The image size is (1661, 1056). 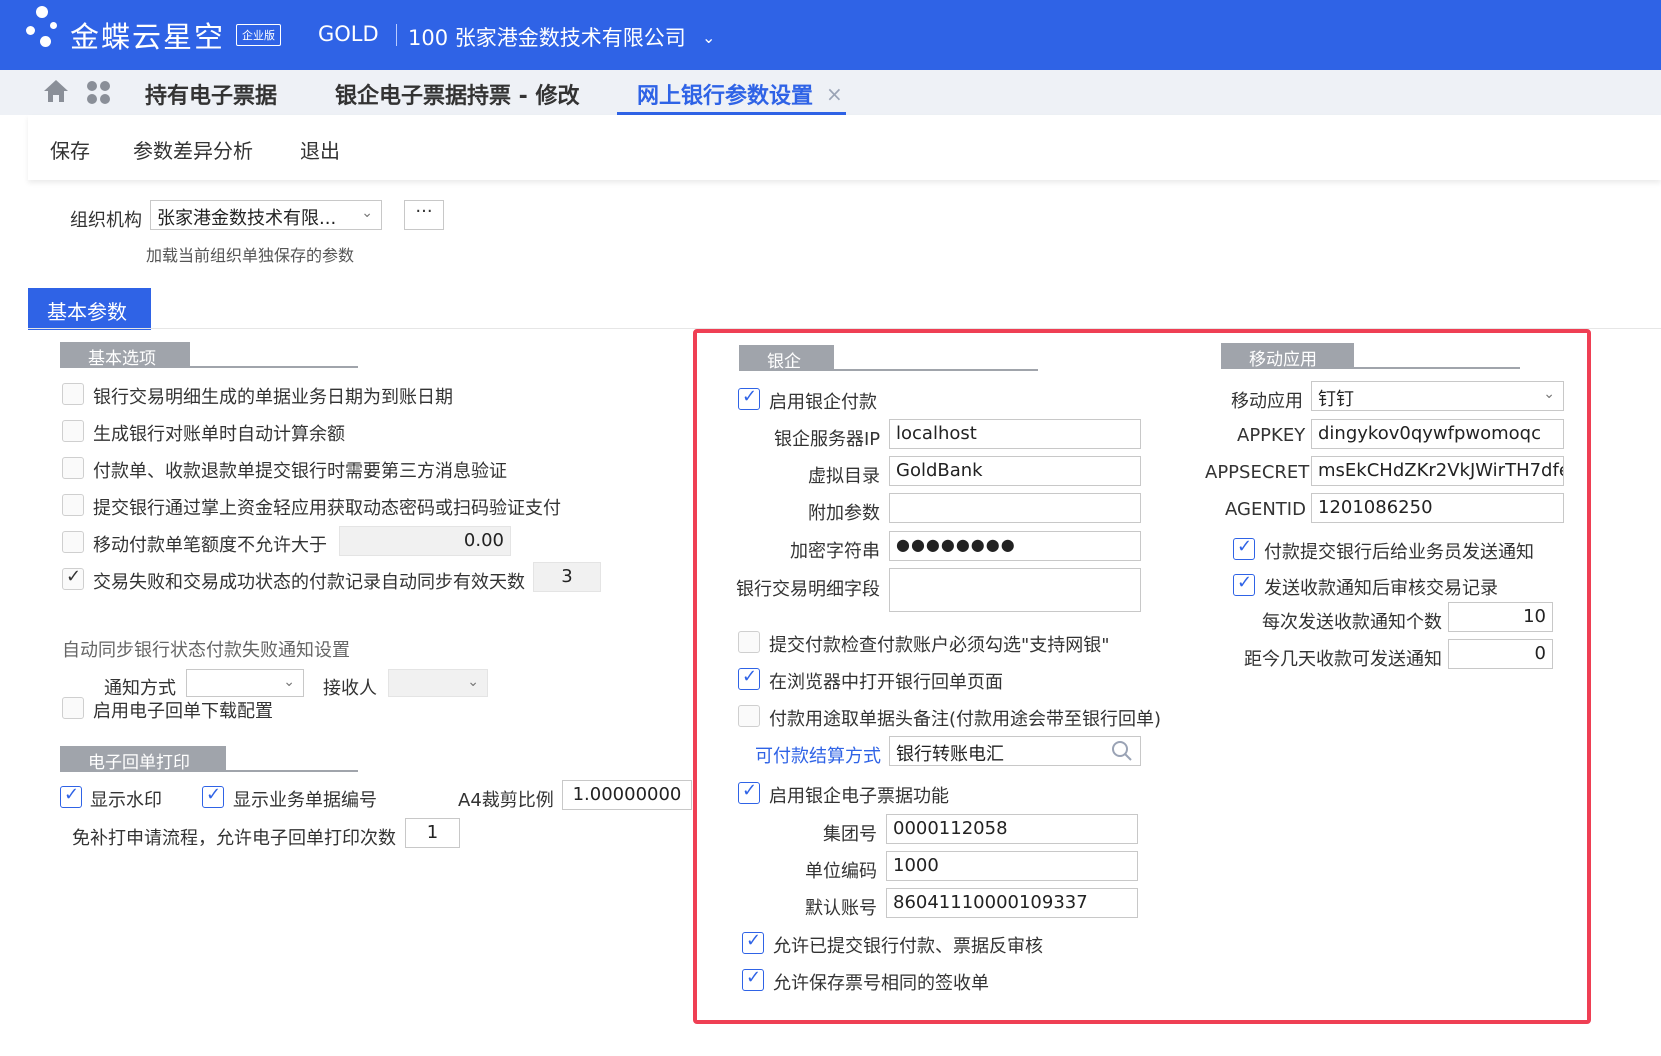 What do you see at coordinates (348, 34) in the screenshot?
I see `user-name: GOLD` at bounding box center [348, 34].